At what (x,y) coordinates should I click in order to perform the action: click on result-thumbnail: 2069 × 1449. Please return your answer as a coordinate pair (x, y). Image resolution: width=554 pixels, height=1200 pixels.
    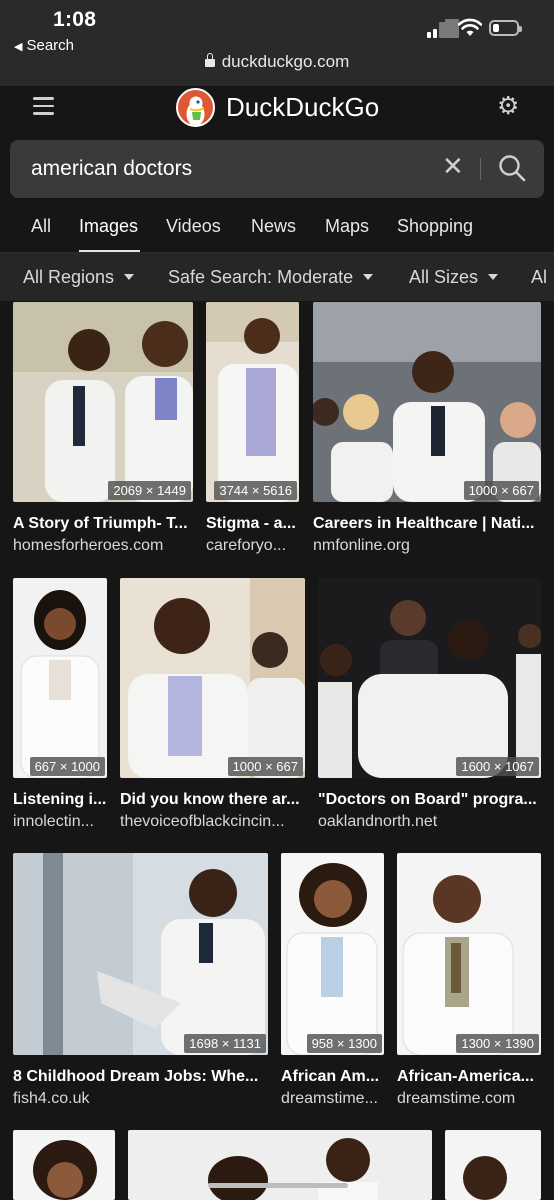
    Looking at the image, I should click on (103, 402).